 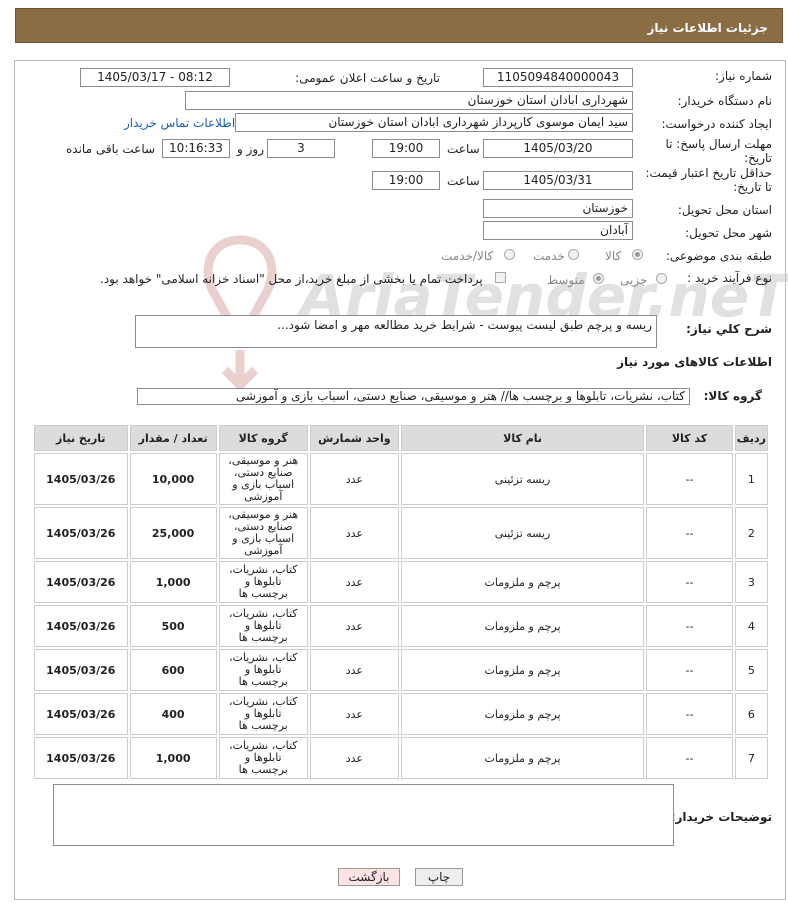 What do you see at coordinates (173, 714) in the screenshot?
I see `cell-quantity: 400` at bounding box center [173, 714].